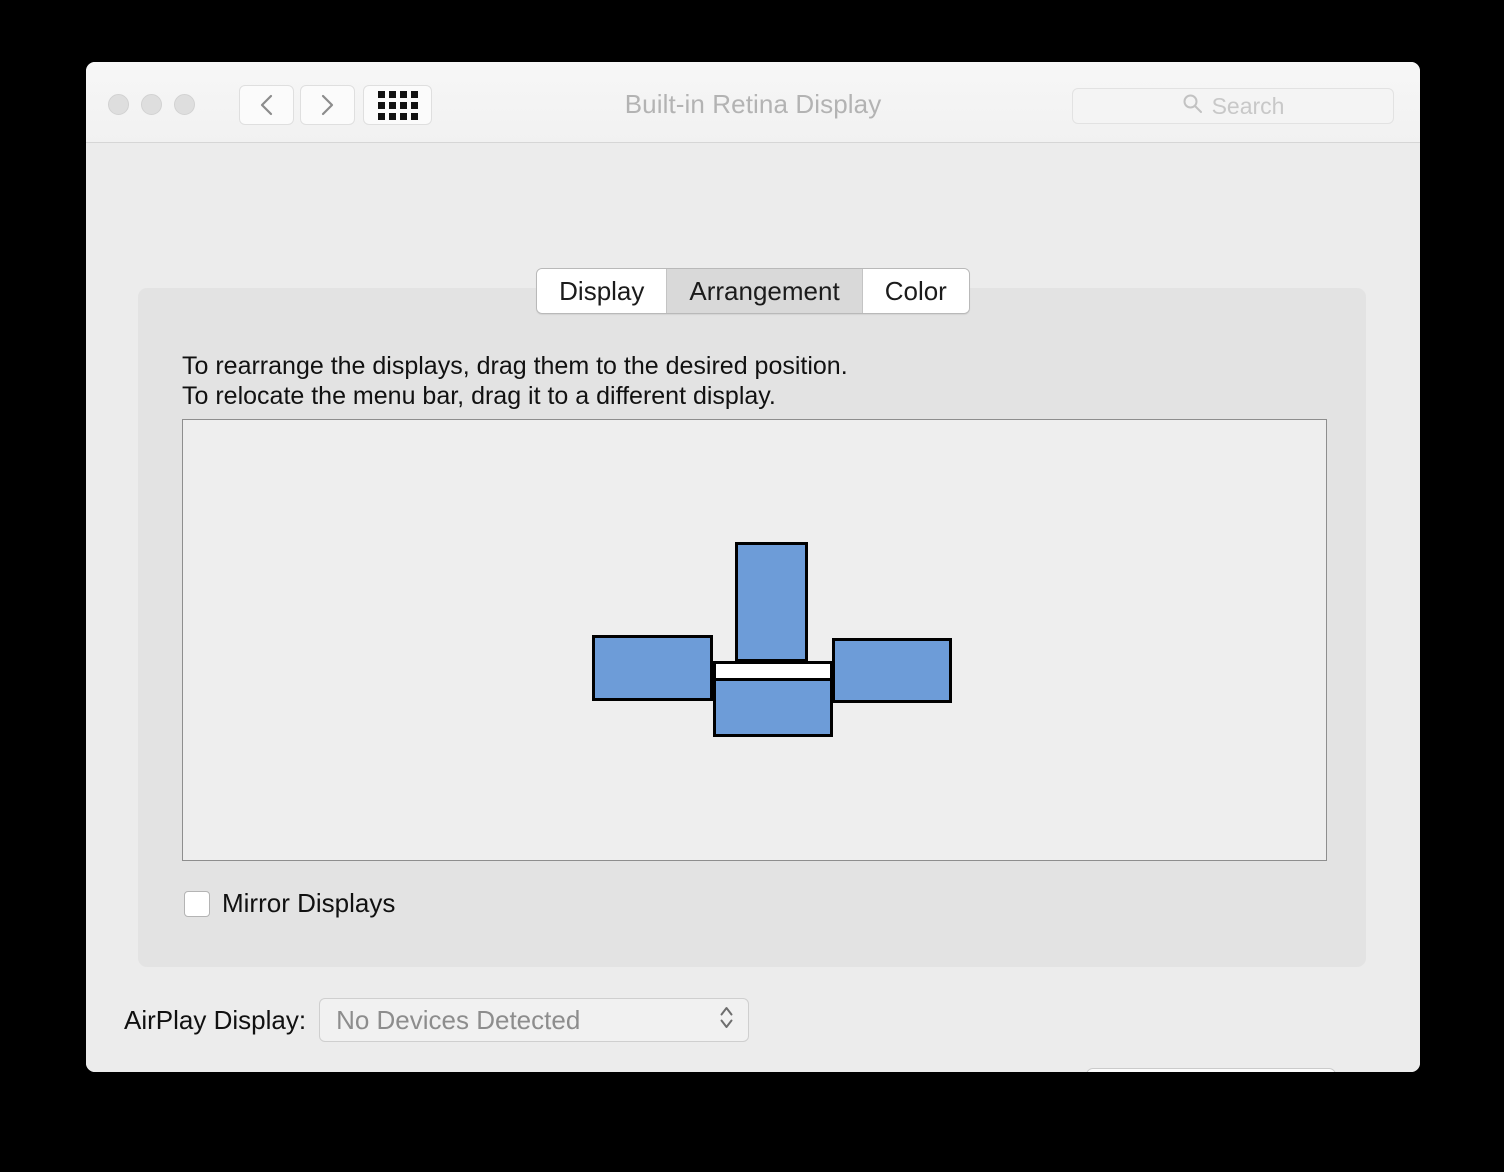  I want to click on gather-windows-button: Gather Windows, so click(1210, 1070).